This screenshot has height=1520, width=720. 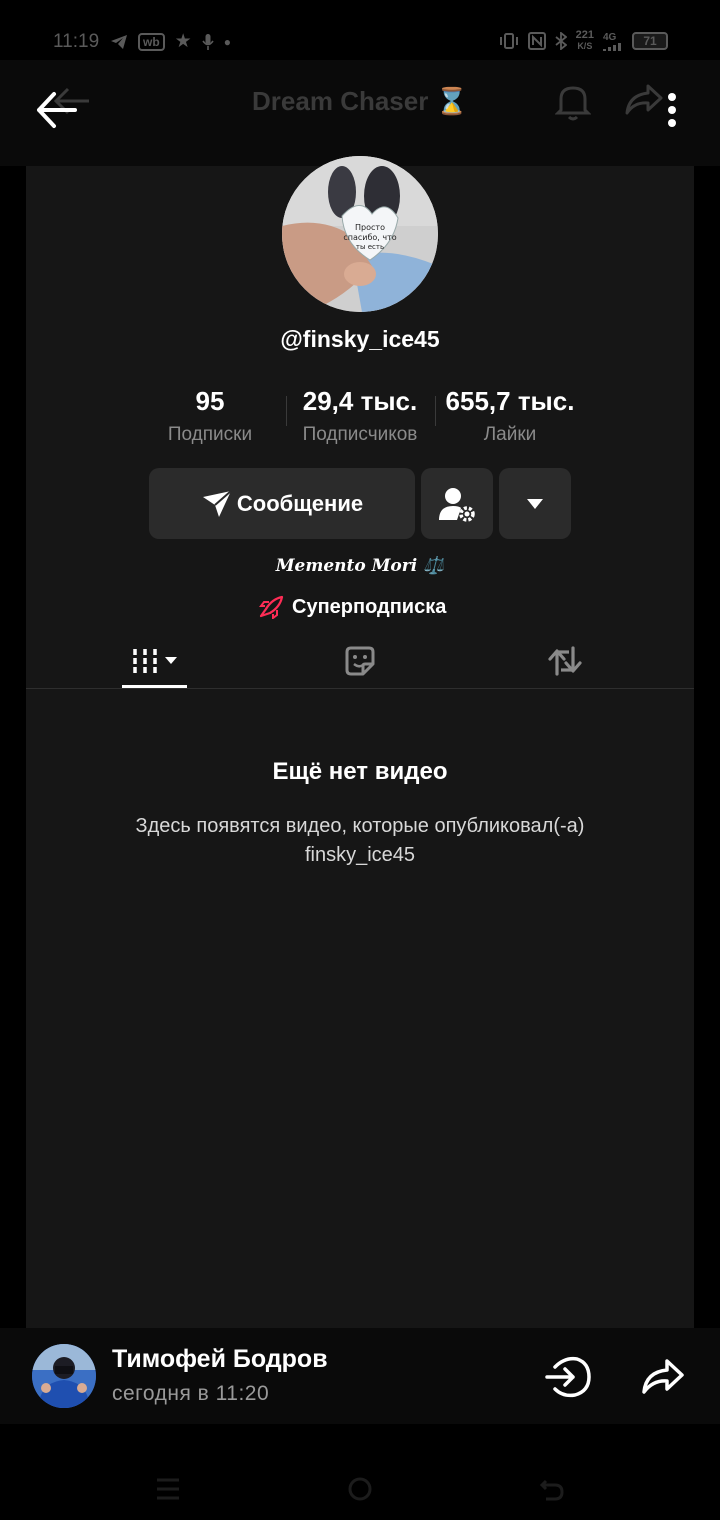 I want to click on shared-by-bar, so click(x=360, y=1376).